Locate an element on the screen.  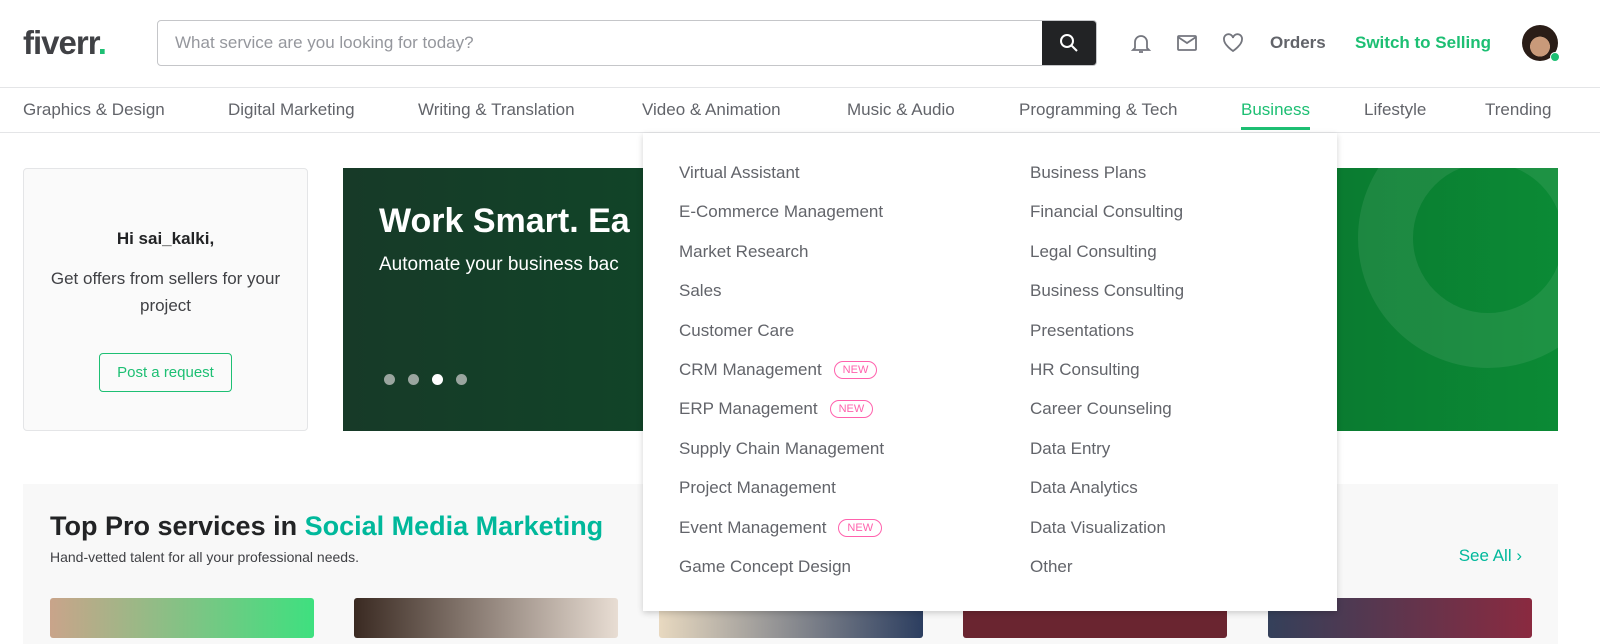
fiverr-logo: fiverr. is located at coordinates (65, 43).